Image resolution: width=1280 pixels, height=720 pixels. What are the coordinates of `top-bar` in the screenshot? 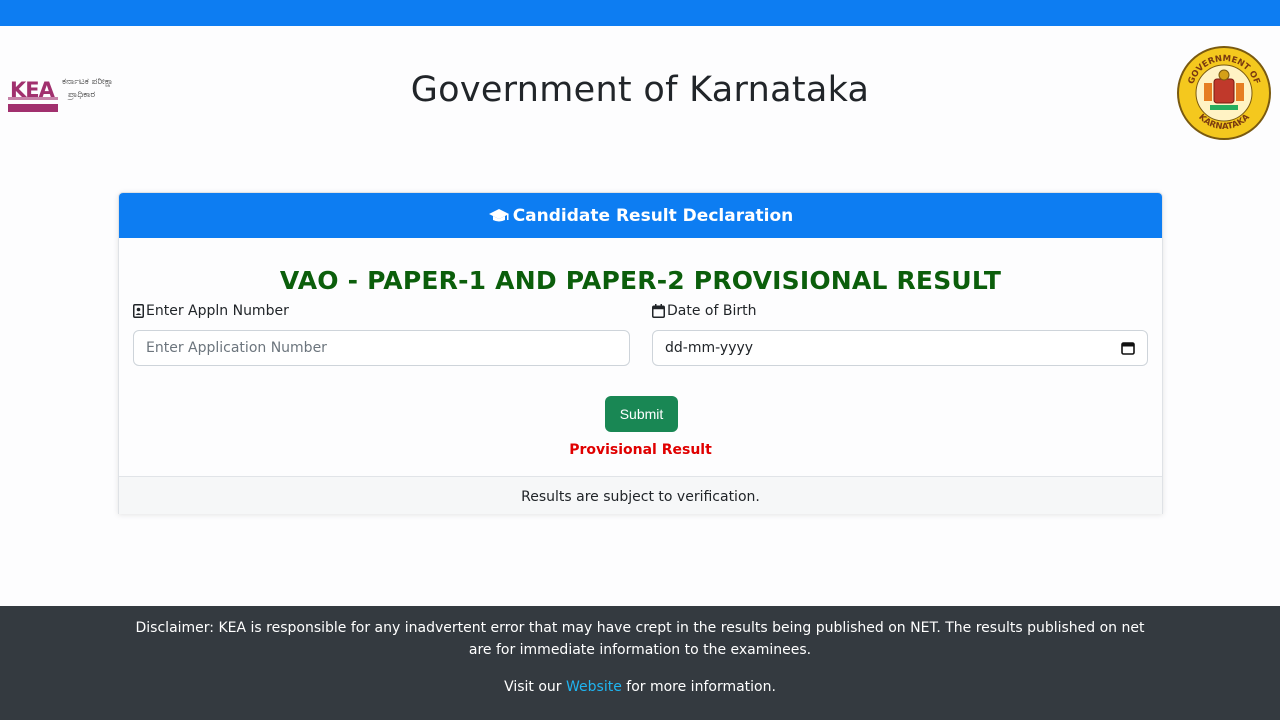 It's located at (640, 13).